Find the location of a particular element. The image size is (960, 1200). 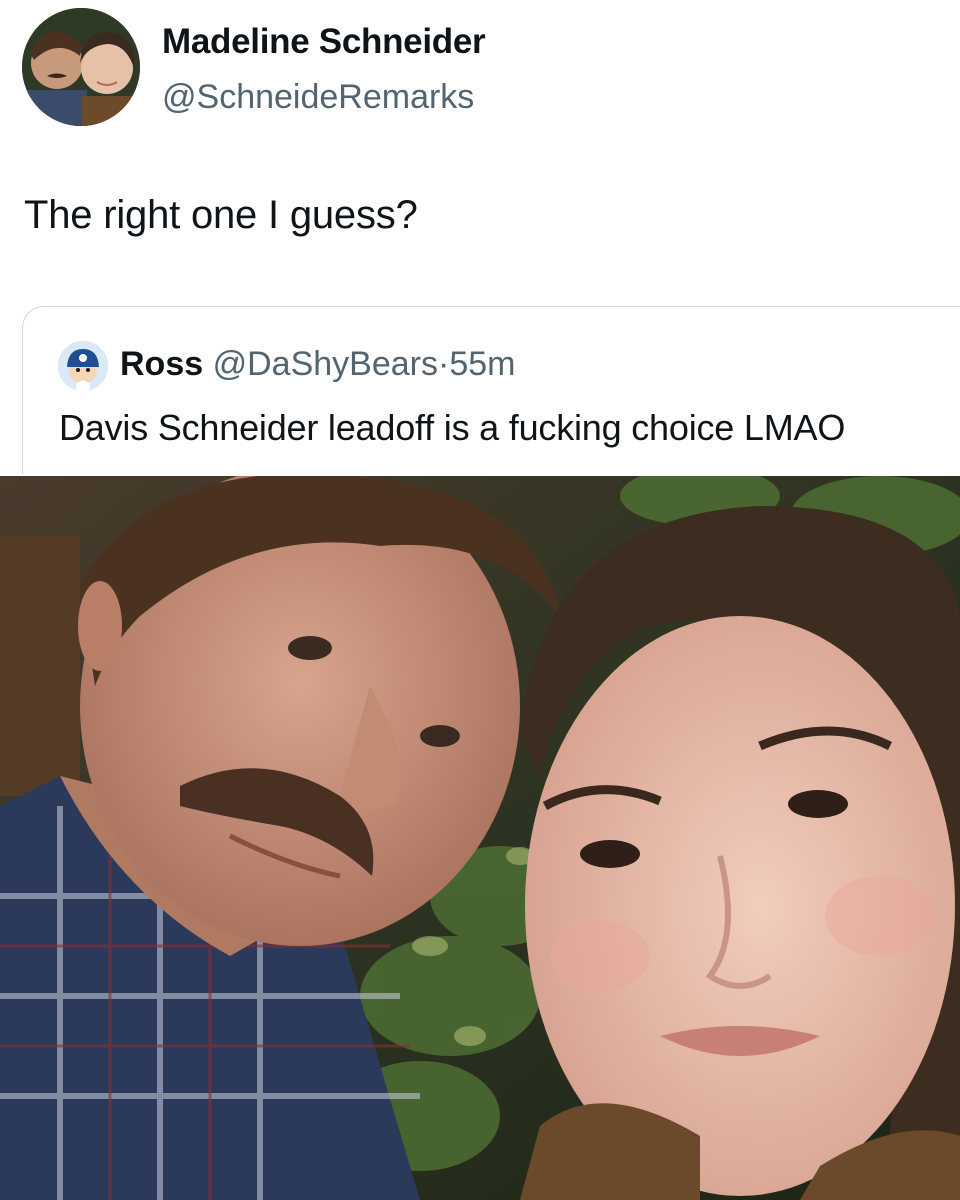

tweet-text: The right one I guess? is located at coordinates (221, 215).